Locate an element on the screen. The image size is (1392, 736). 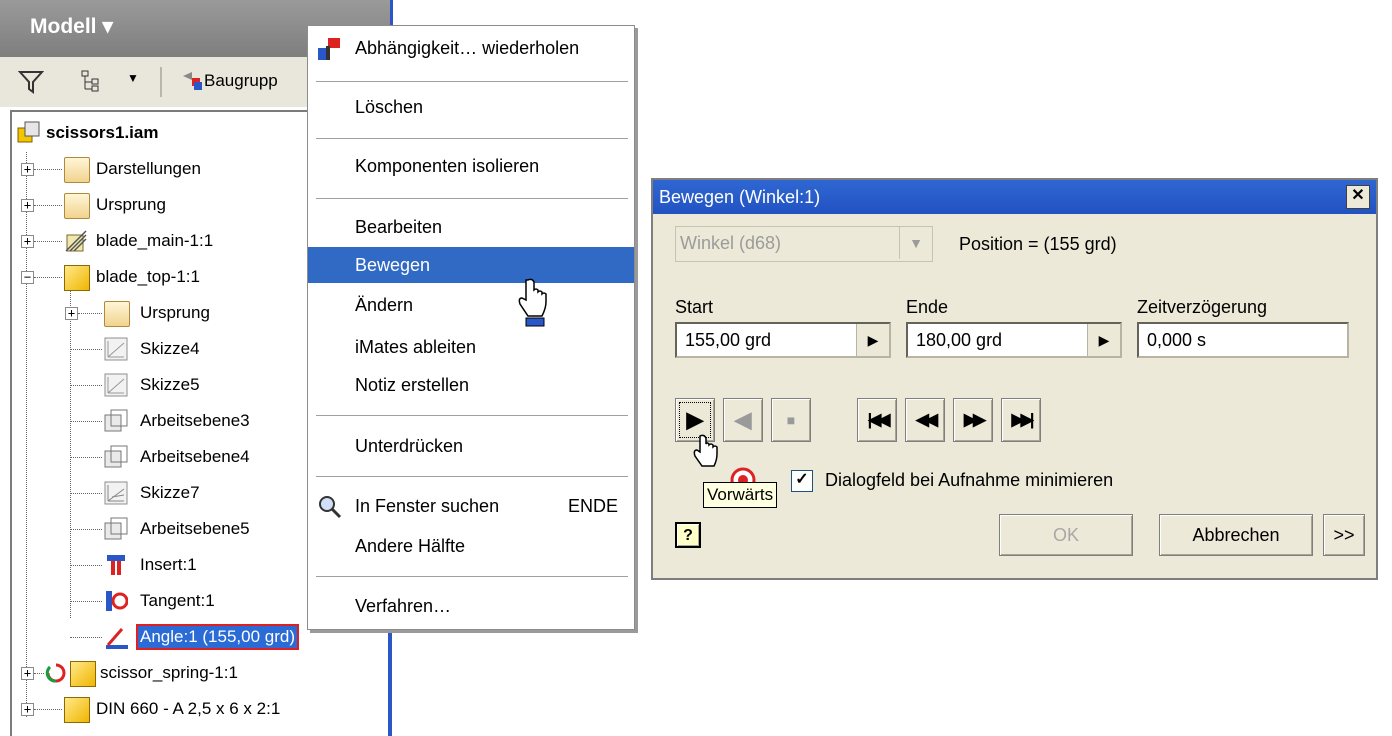
tree-item-label: Skizze5 is located at coordinates (170, 384).